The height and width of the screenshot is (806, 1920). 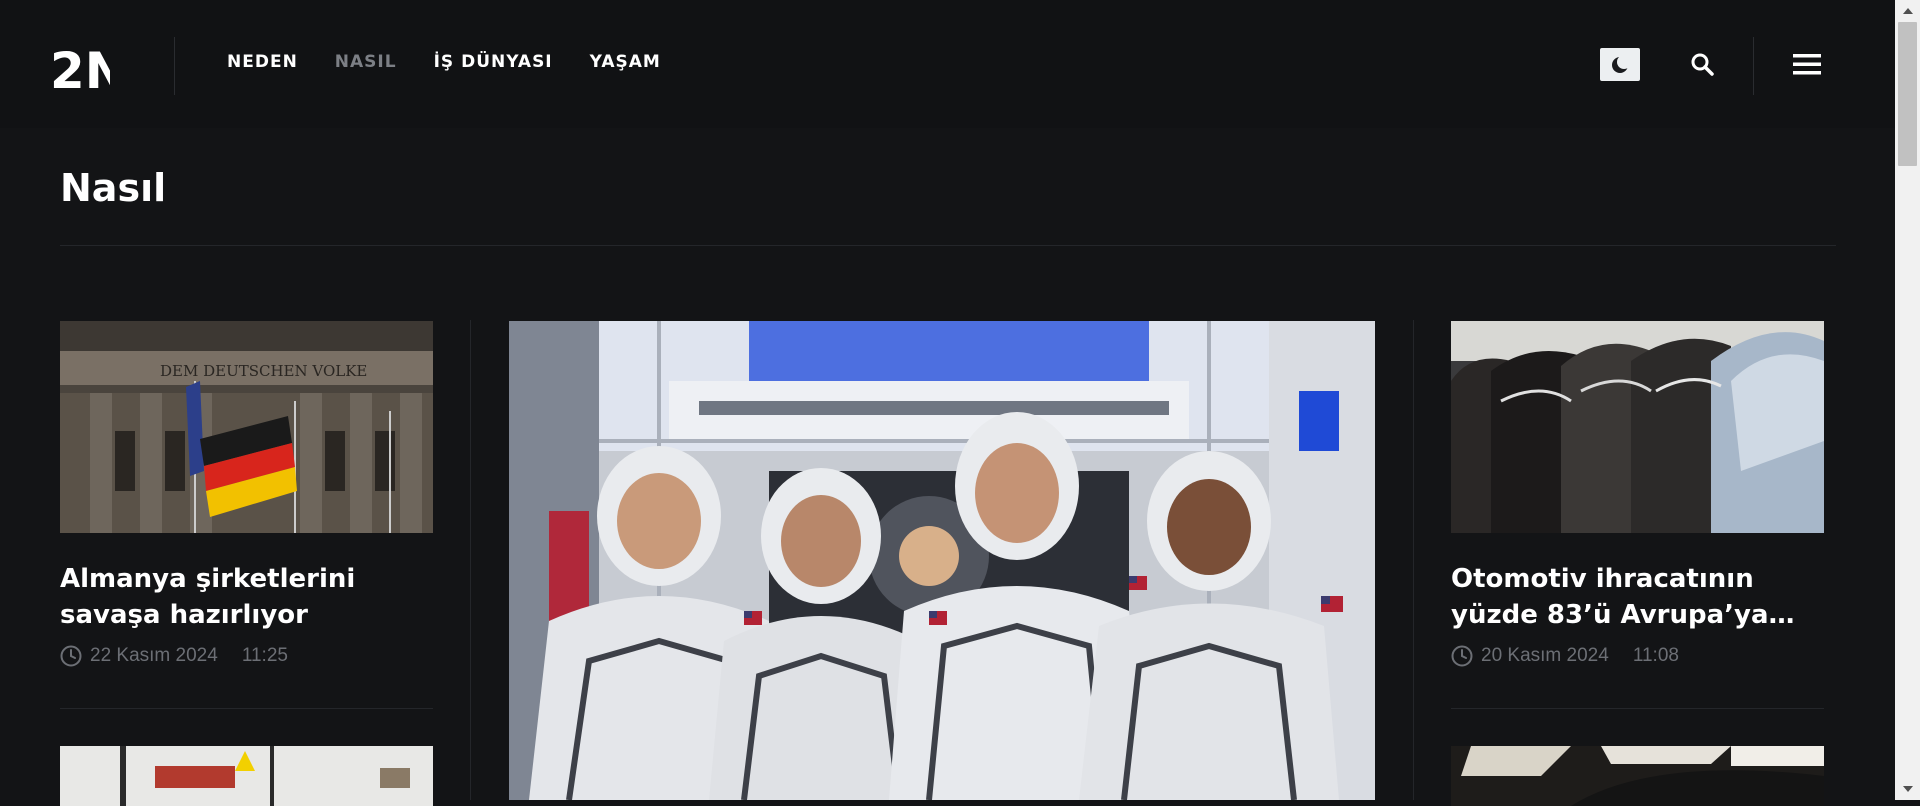 I want to click on scroll-thumb, so click(x=1907, y=94).